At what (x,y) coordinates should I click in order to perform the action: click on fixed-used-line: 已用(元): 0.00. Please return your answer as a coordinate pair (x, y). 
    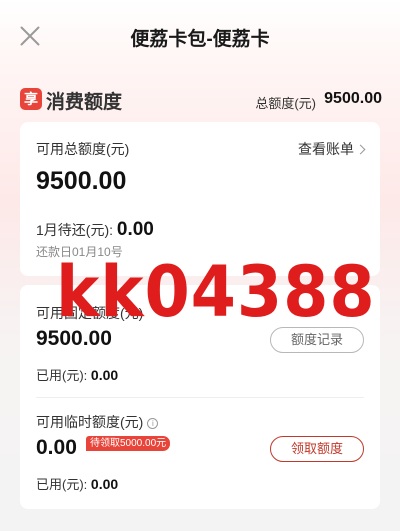
    Looking at the image, I should click on (77, 374).